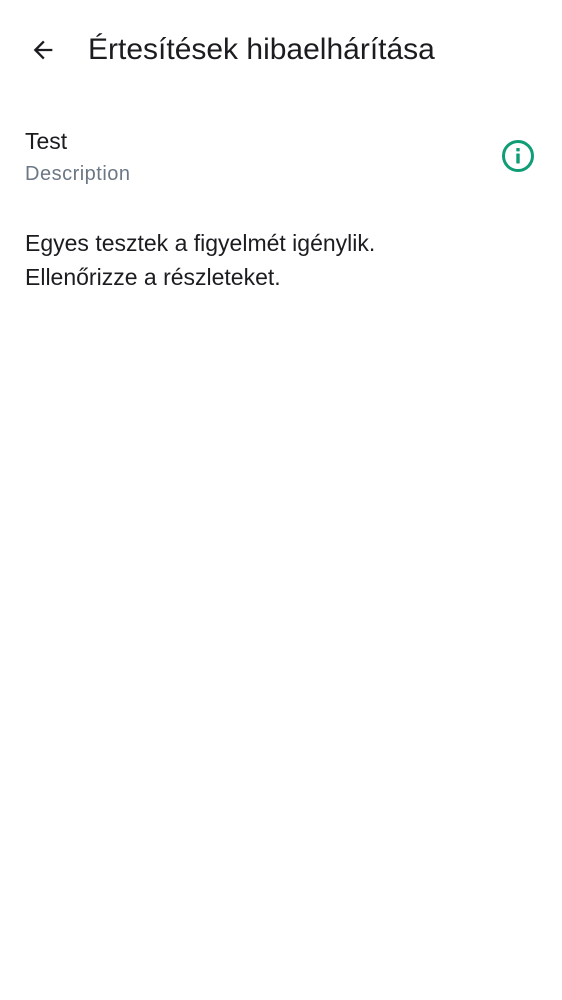 This screenshot has width=562, height=1000. I want to click on top-app-bar: Értesítések hibaelhárítása, so click(281, 50).